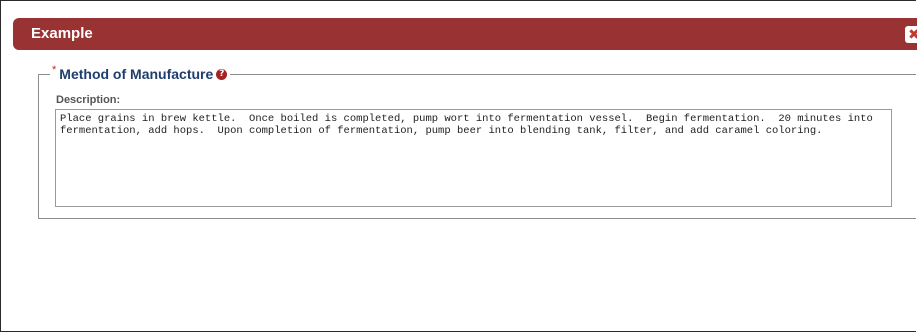  I want to click on close-button: ✖, so click(911, 34).